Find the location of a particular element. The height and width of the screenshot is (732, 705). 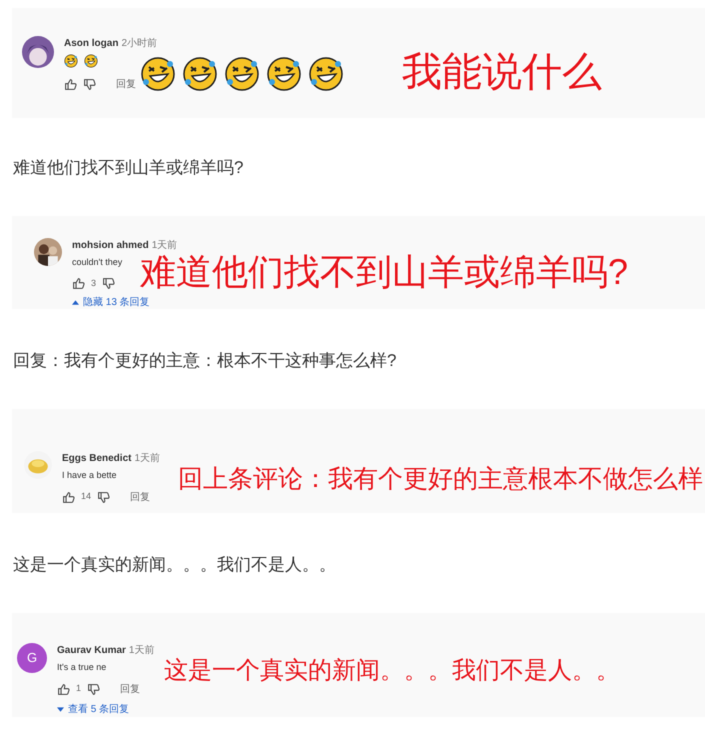

caption-overlay: 回上条评论：我有个更好的主意根本不做怎么样 is located at coordinates (440, 479).